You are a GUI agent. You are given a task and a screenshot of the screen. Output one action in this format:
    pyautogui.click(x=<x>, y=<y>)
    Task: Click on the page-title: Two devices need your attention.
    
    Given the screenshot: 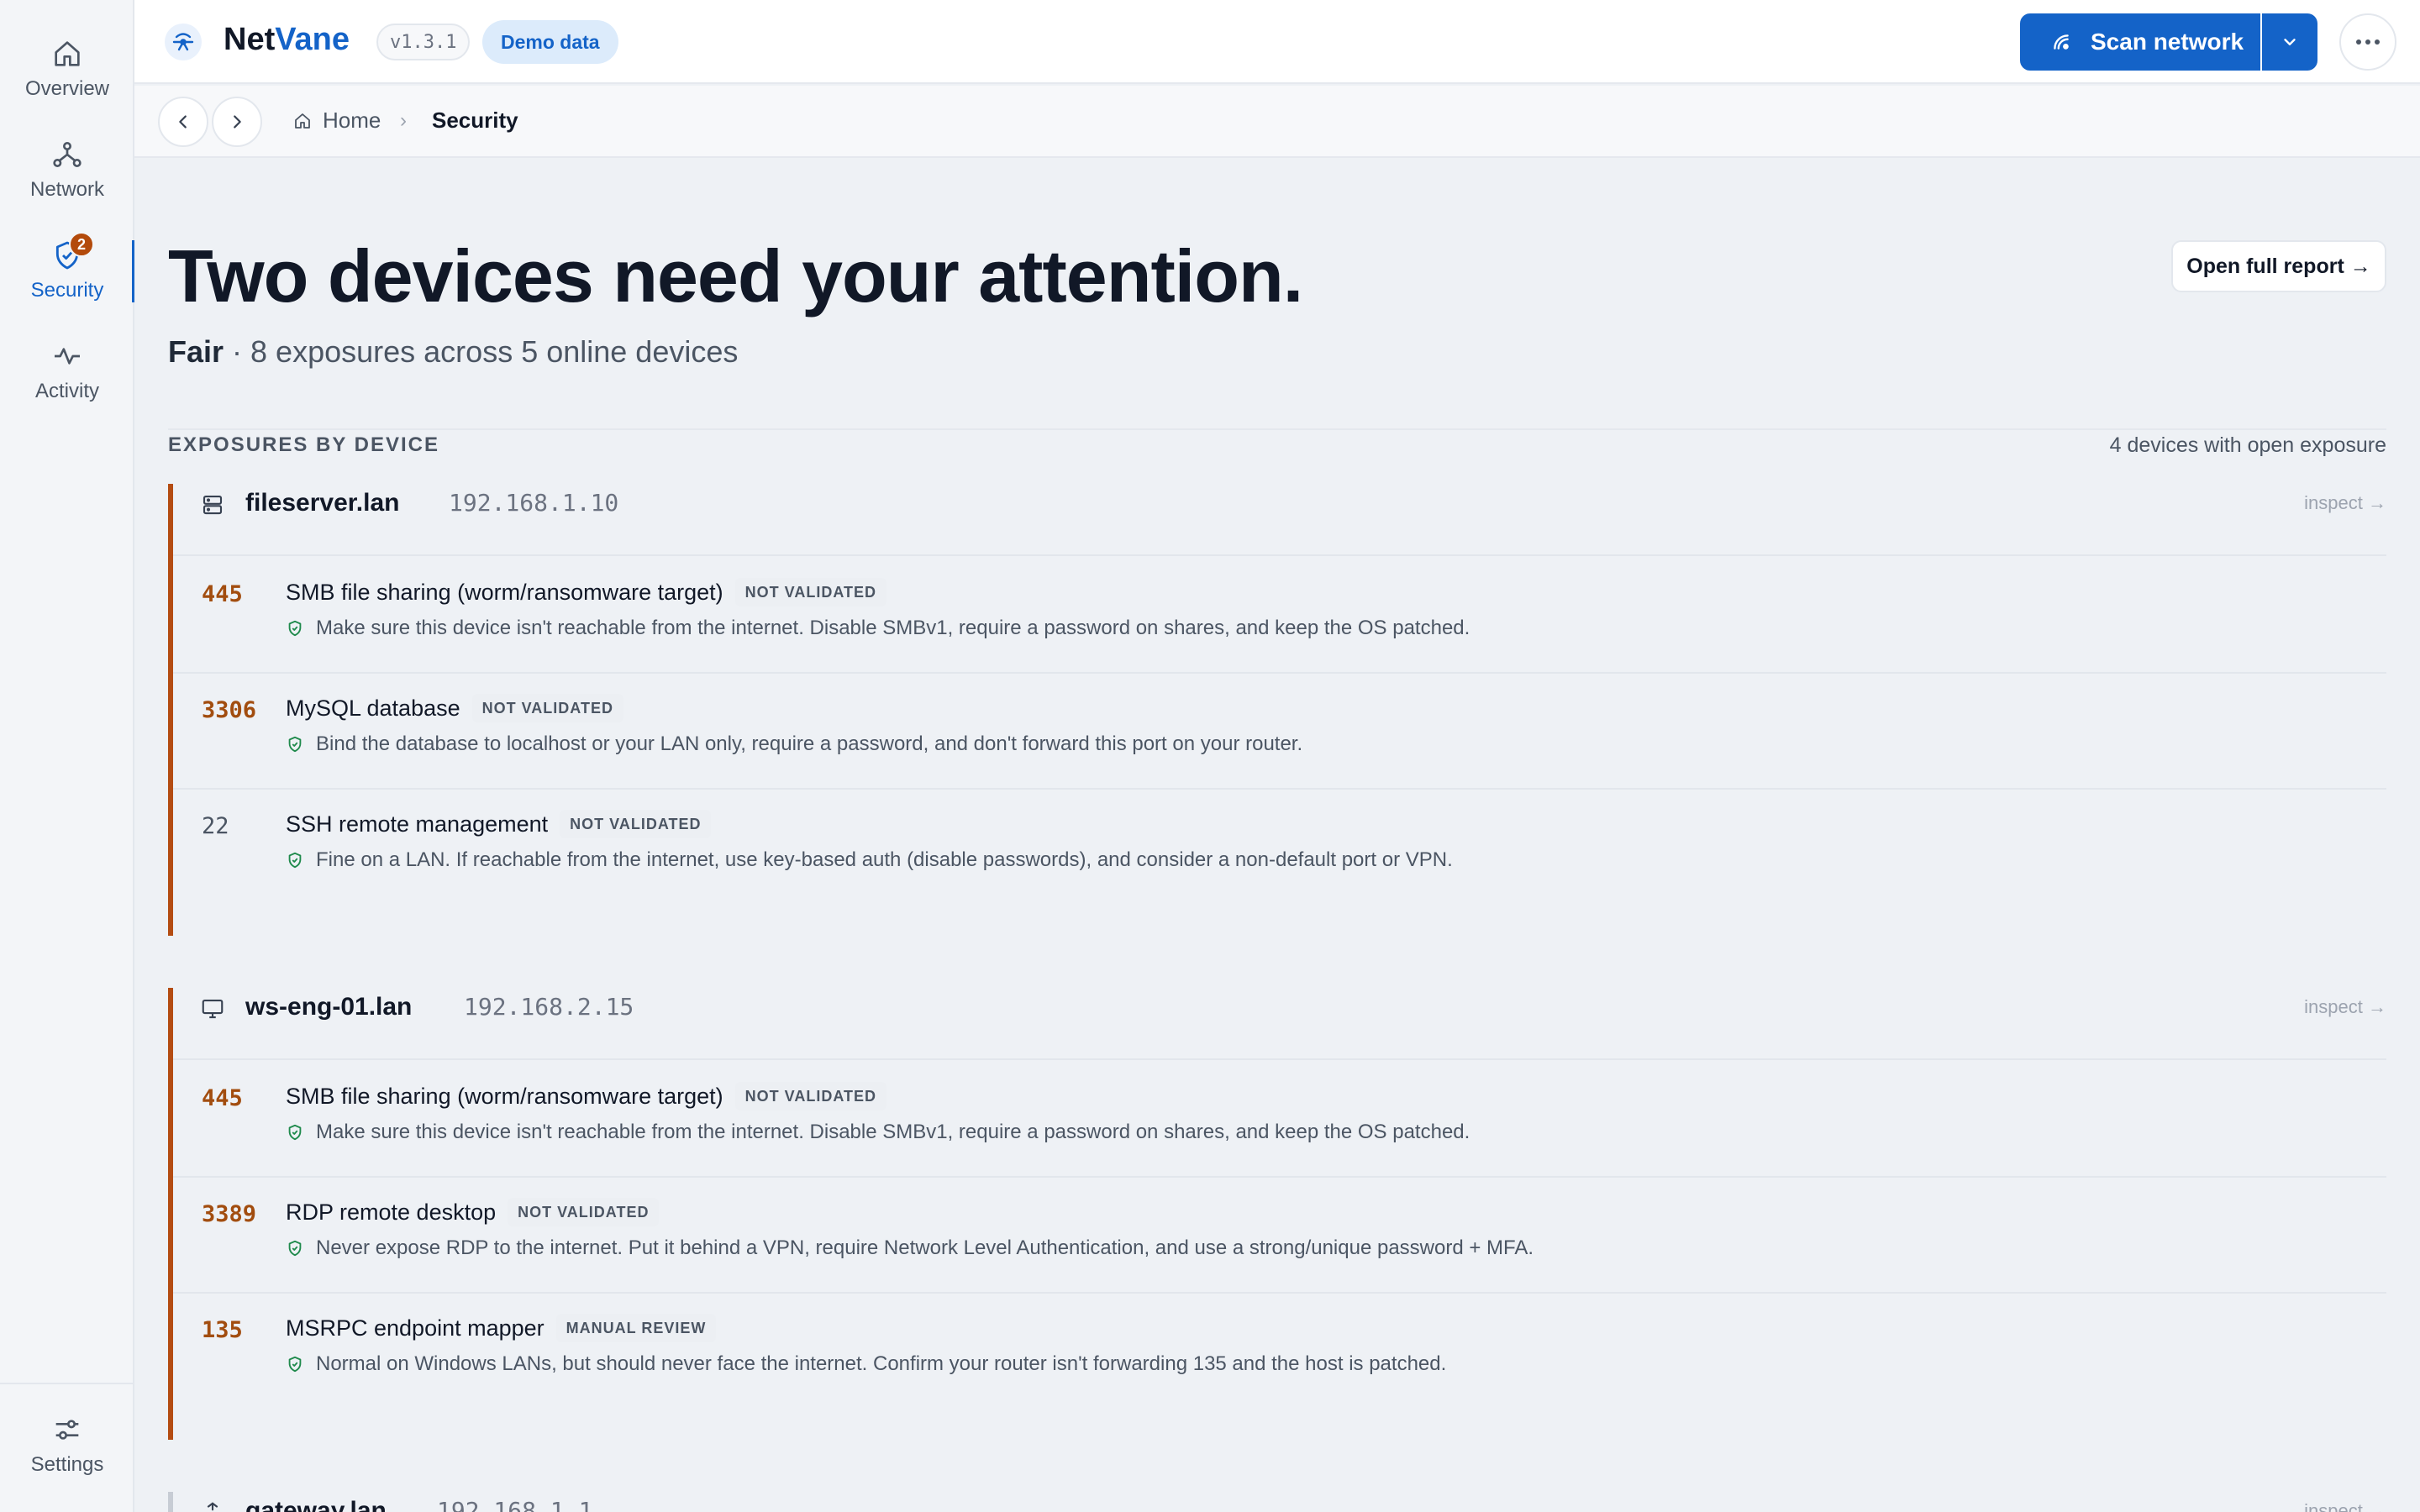 What is the action you would take?
    pyautogui.click(x=735, y=276)
    